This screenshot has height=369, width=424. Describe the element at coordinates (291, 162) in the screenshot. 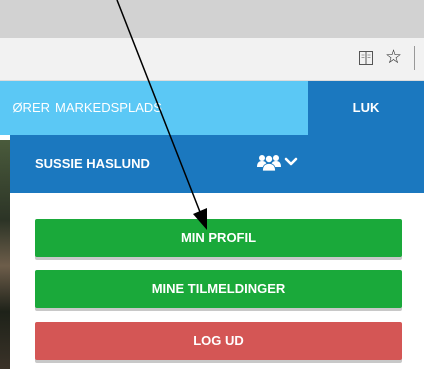

I see `chevron-down-icon` at that location.